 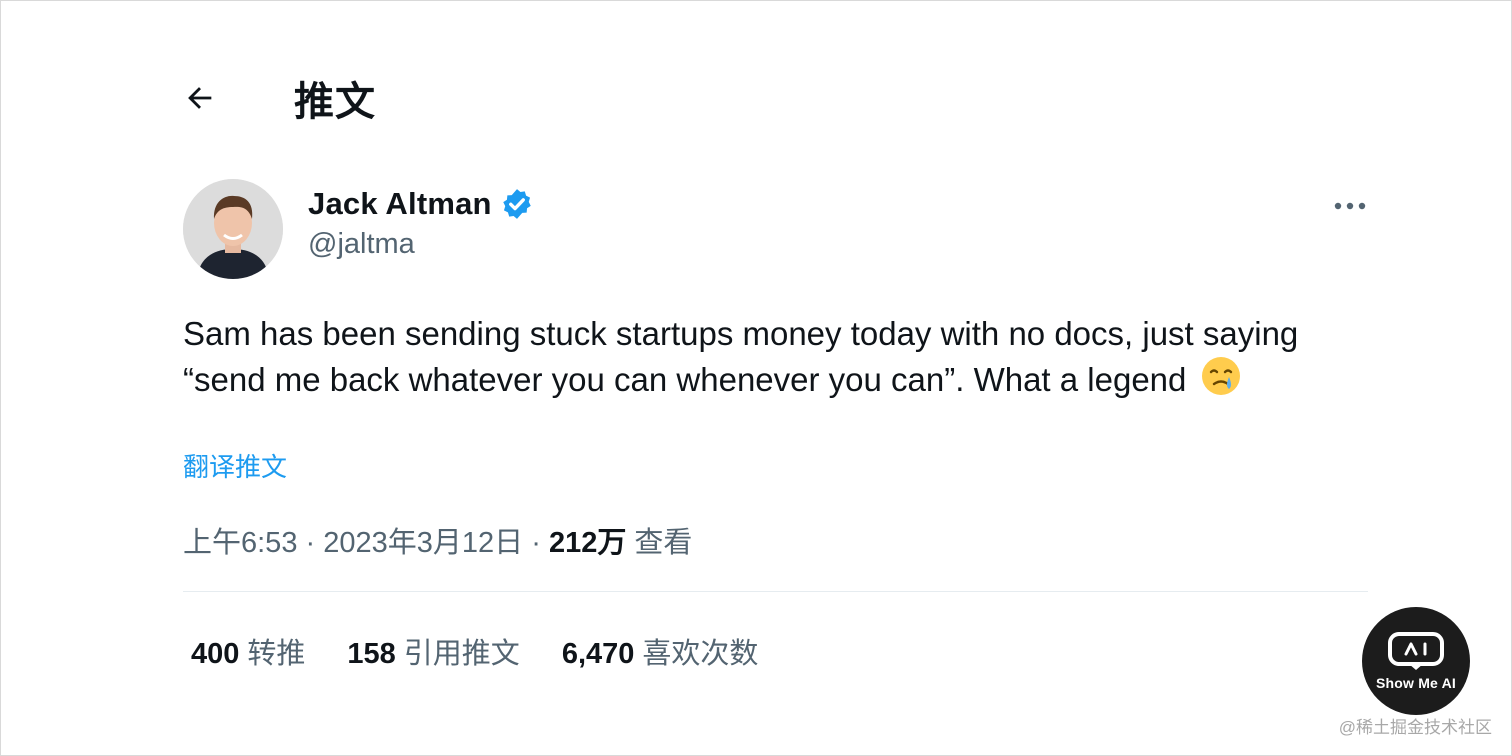 I want to click on divider, so click(x=775, y=591).